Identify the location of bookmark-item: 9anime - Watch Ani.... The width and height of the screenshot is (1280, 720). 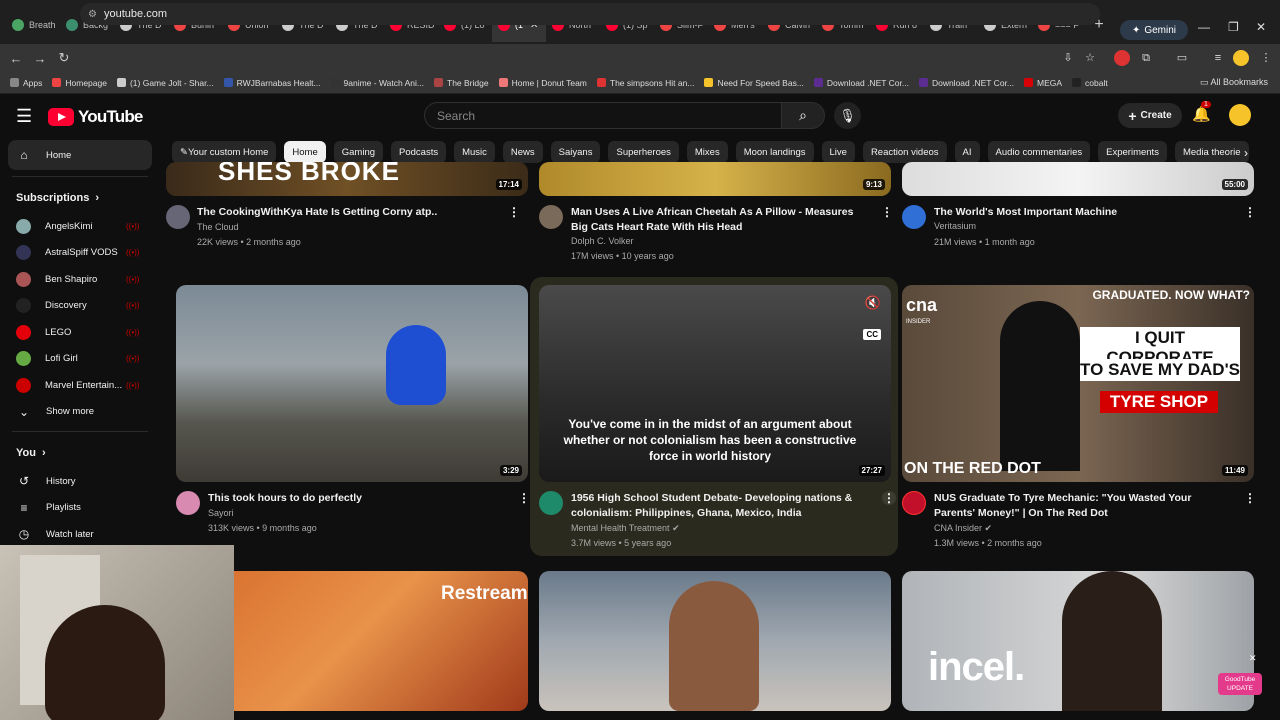
(377, 83).